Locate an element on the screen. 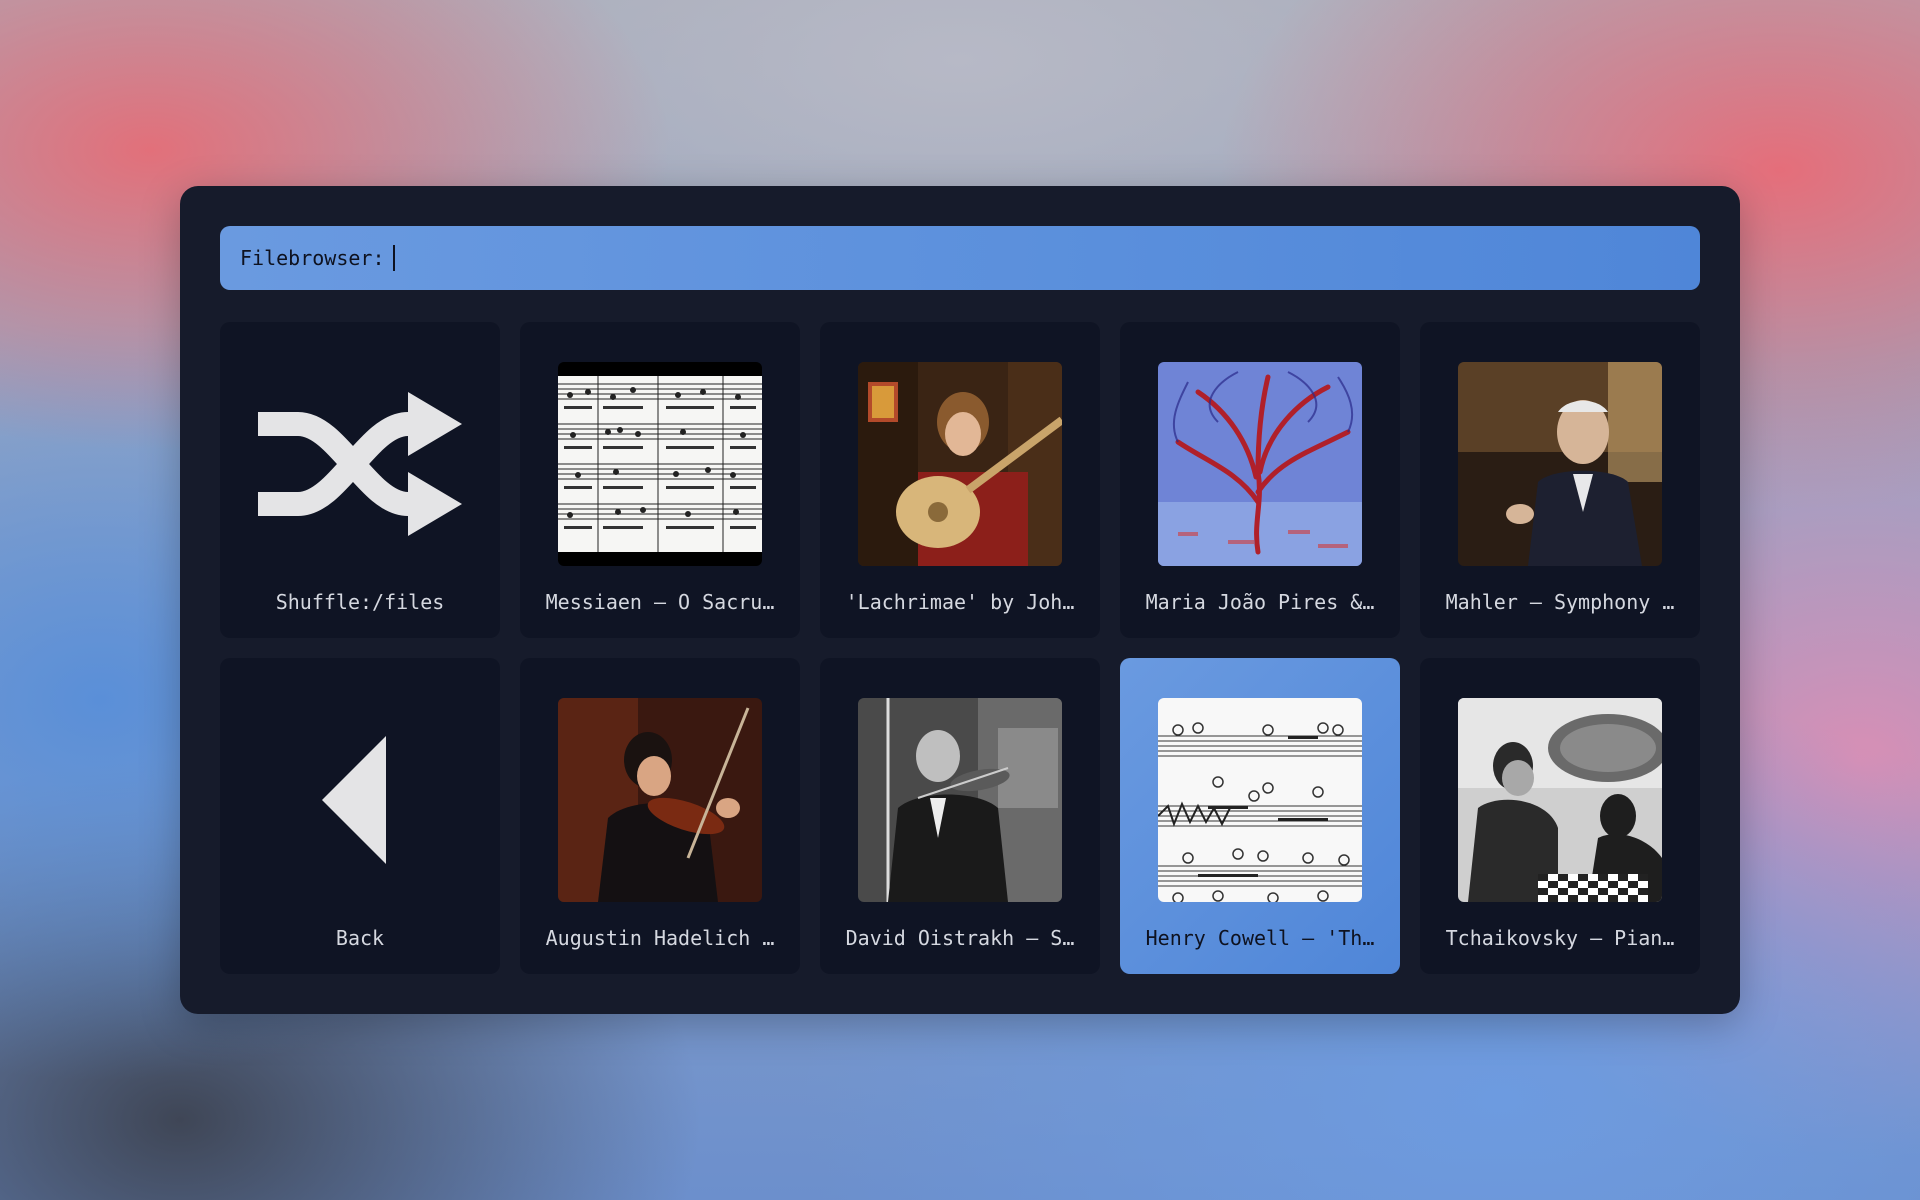 Image resolution: width=1920 pixels, height=1200 pixels. back-arrow-icon is located at coordinates (360, 800).